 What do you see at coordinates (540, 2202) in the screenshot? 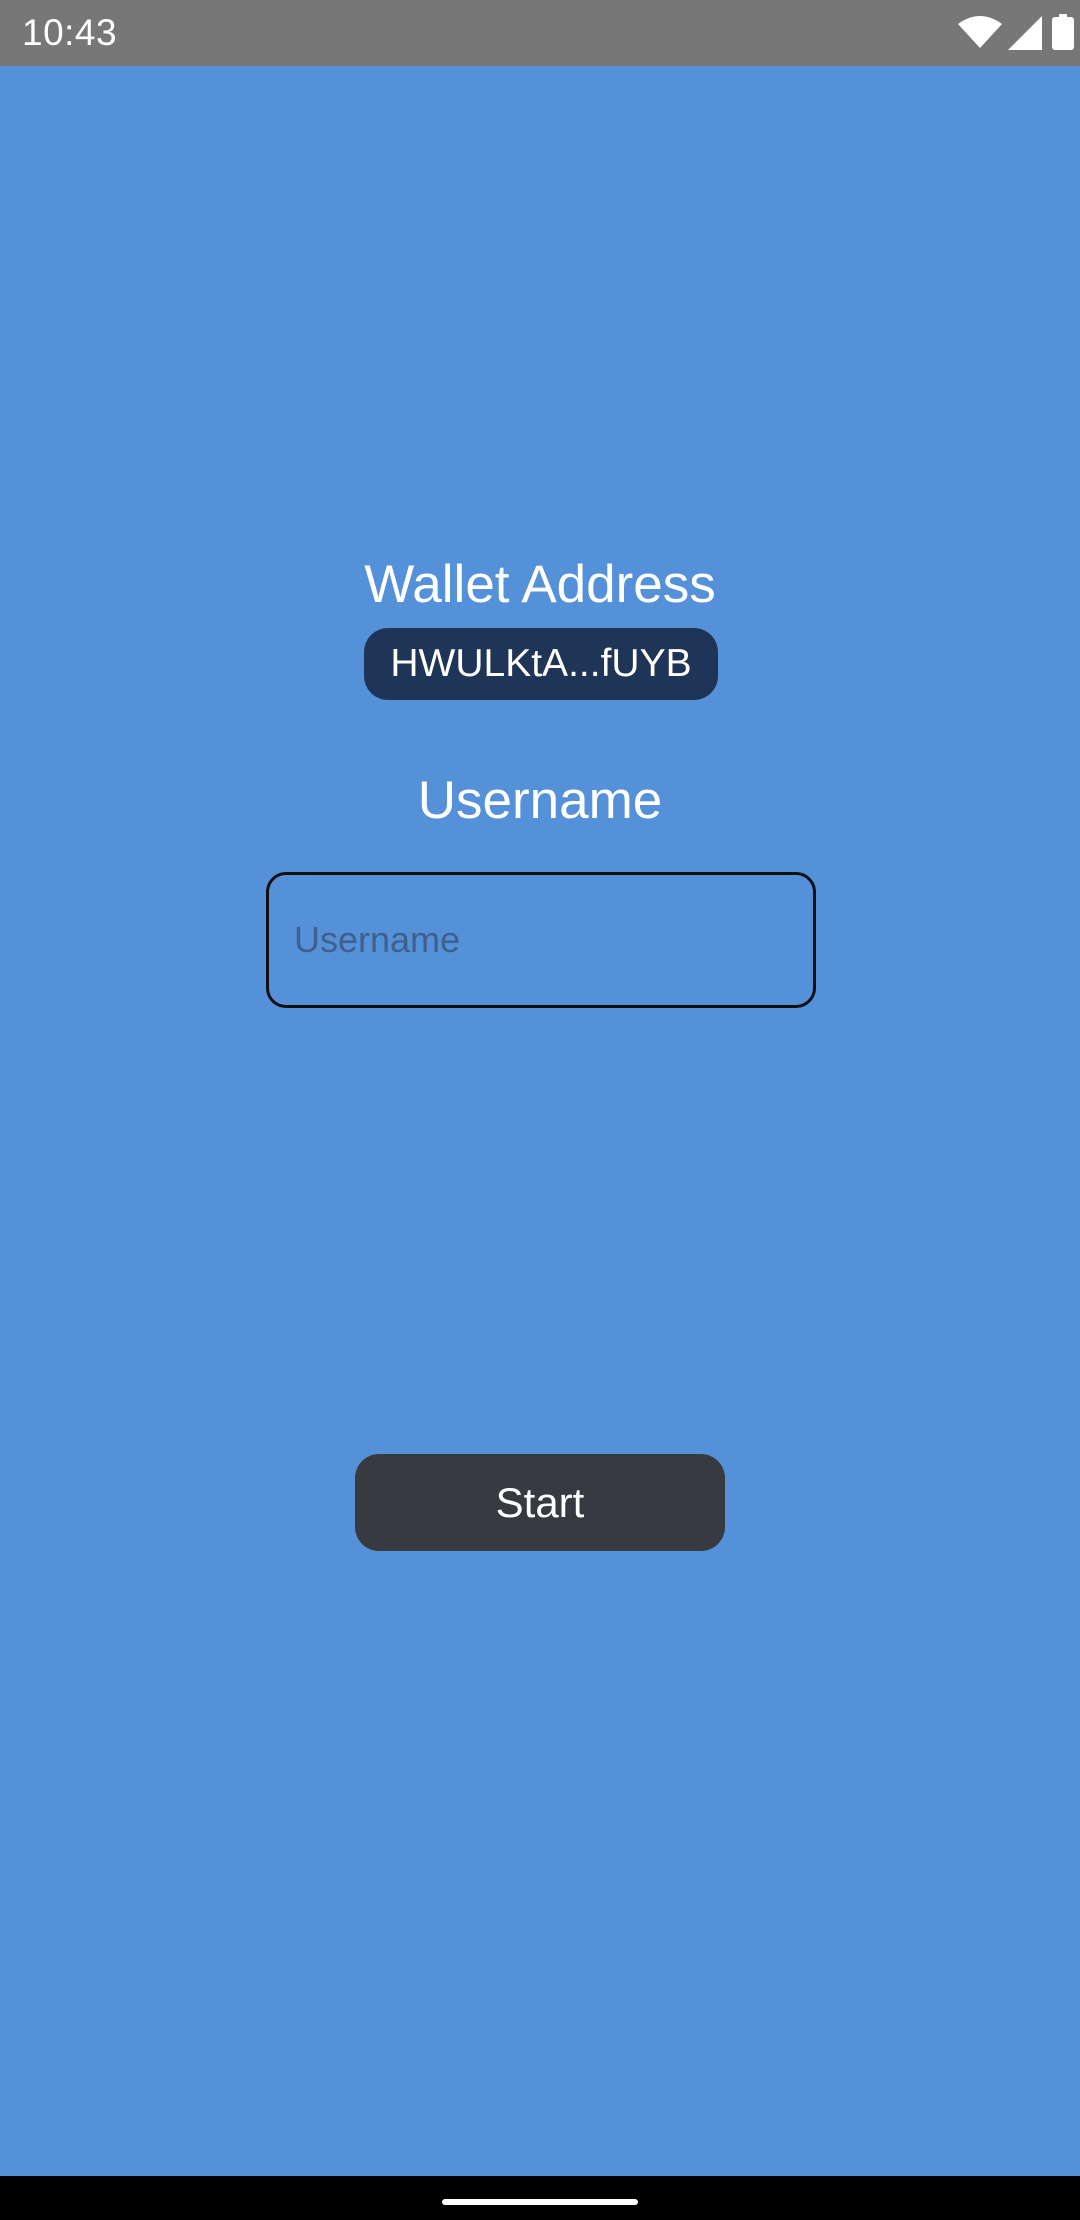
I see `home-gesture-handle` at bounding box center [540, 2202].